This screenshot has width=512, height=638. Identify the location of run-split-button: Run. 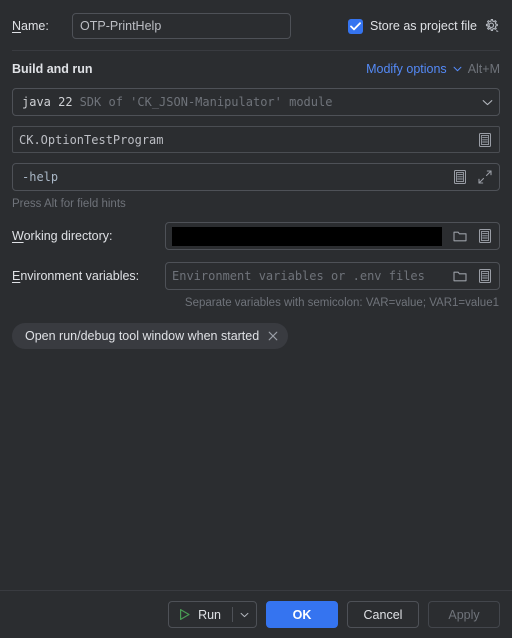
(212, 614).